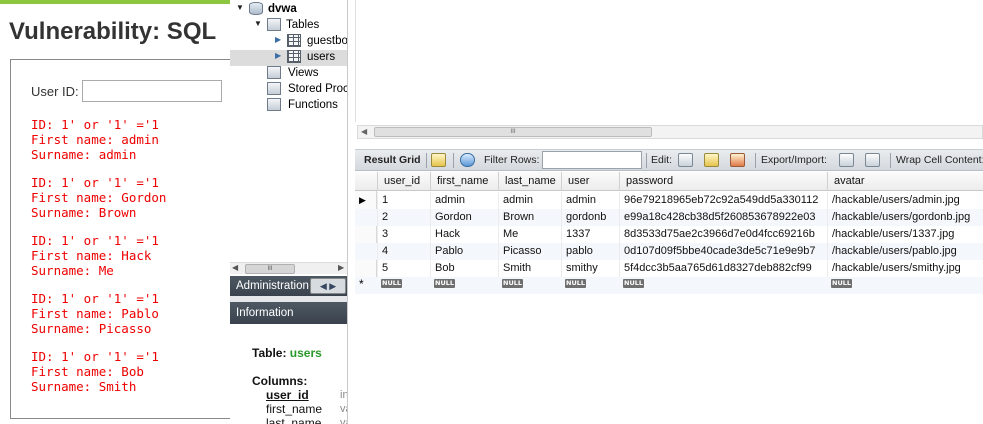  What do you see at coordinates (464, 217) in the screenshot?
I see `grid-cell: Gordon` at bounding box center [464, 217].